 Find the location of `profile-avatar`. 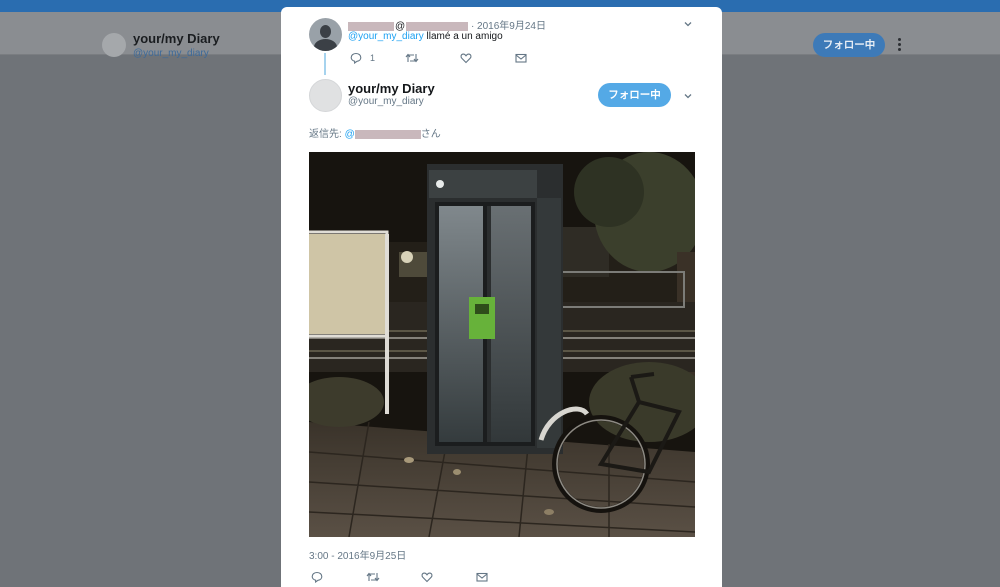

profile-avatar is located at coordinates (114, 45).